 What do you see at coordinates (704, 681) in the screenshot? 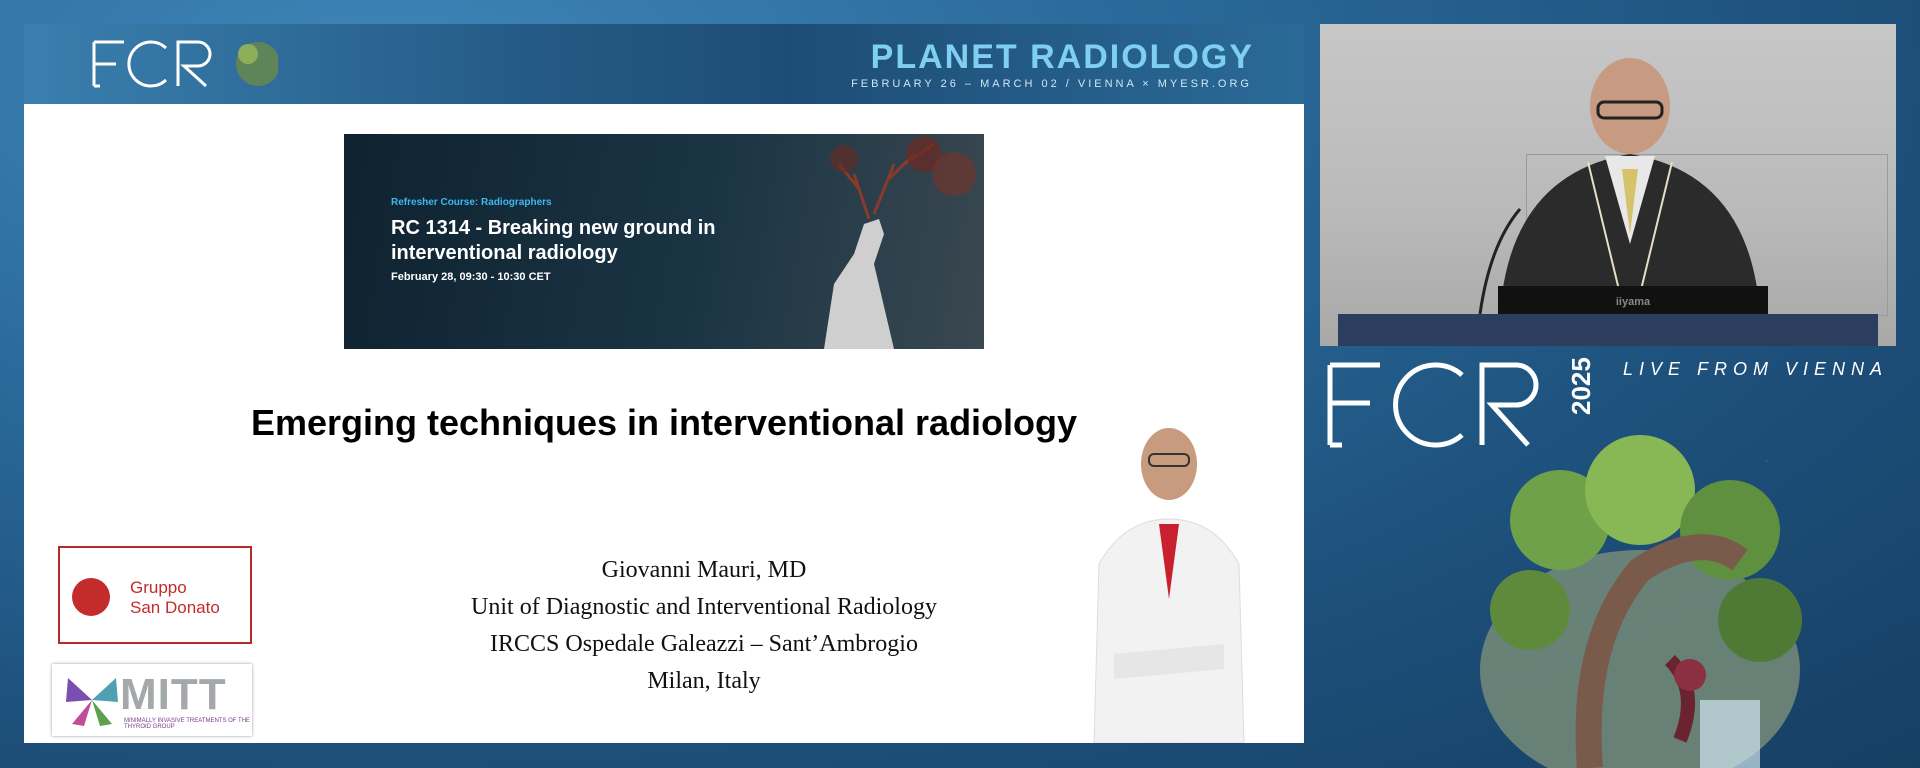
I see `author-location: Milan, Italy` at bounding box center [704, 681].